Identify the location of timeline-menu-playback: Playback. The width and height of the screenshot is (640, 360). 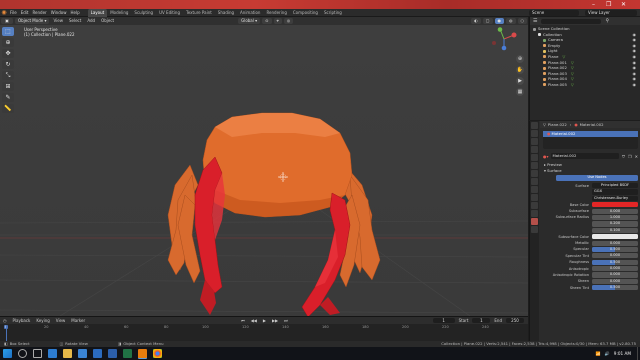
(22, 320).